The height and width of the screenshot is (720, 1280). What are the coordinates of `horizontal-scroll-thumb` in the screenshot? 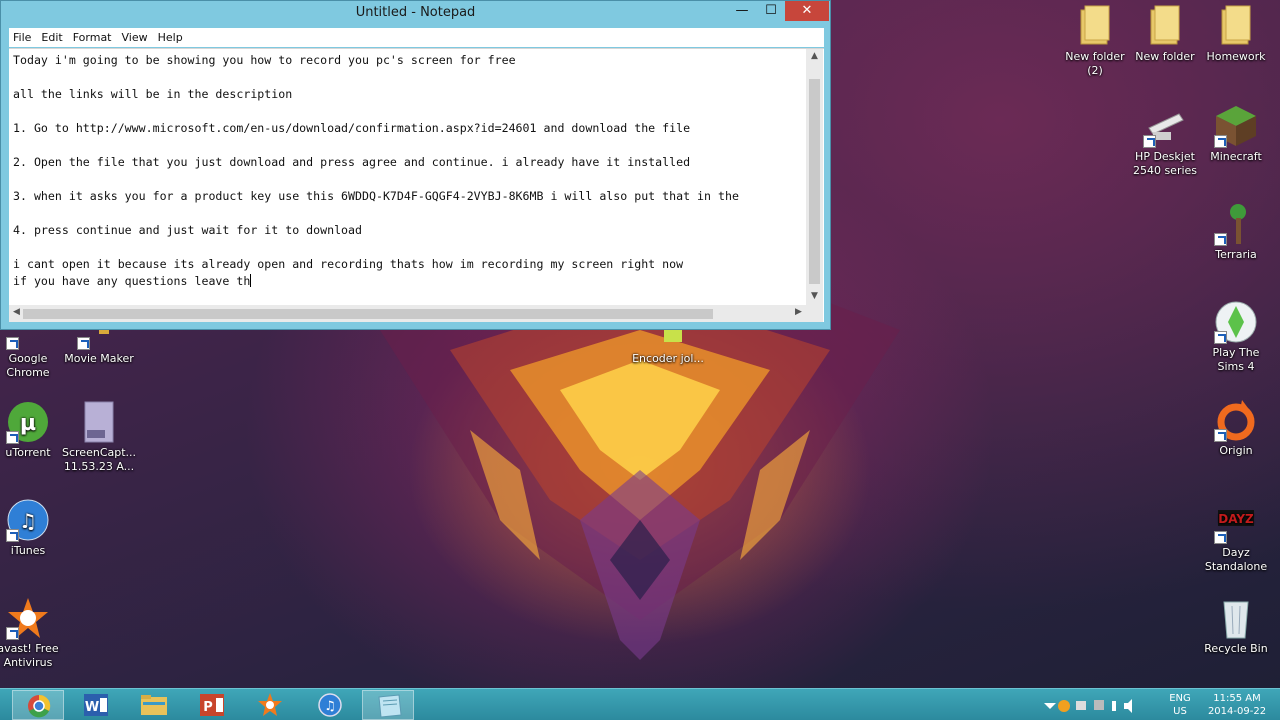 It's located at (368, 314).